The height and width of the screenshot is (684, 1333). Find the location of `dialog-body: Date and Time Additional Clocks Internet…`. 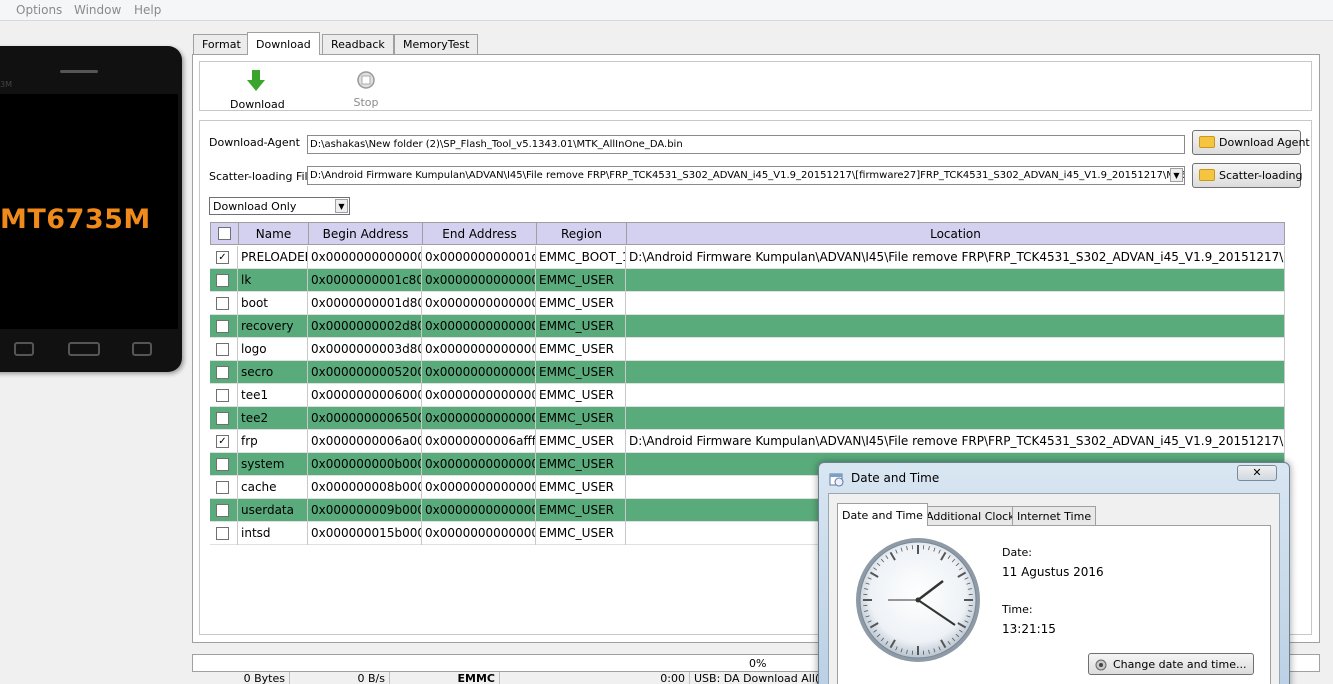

dialog-body: Date and Time Additional Clocks Internet… is located at coordinates (1054, 588).